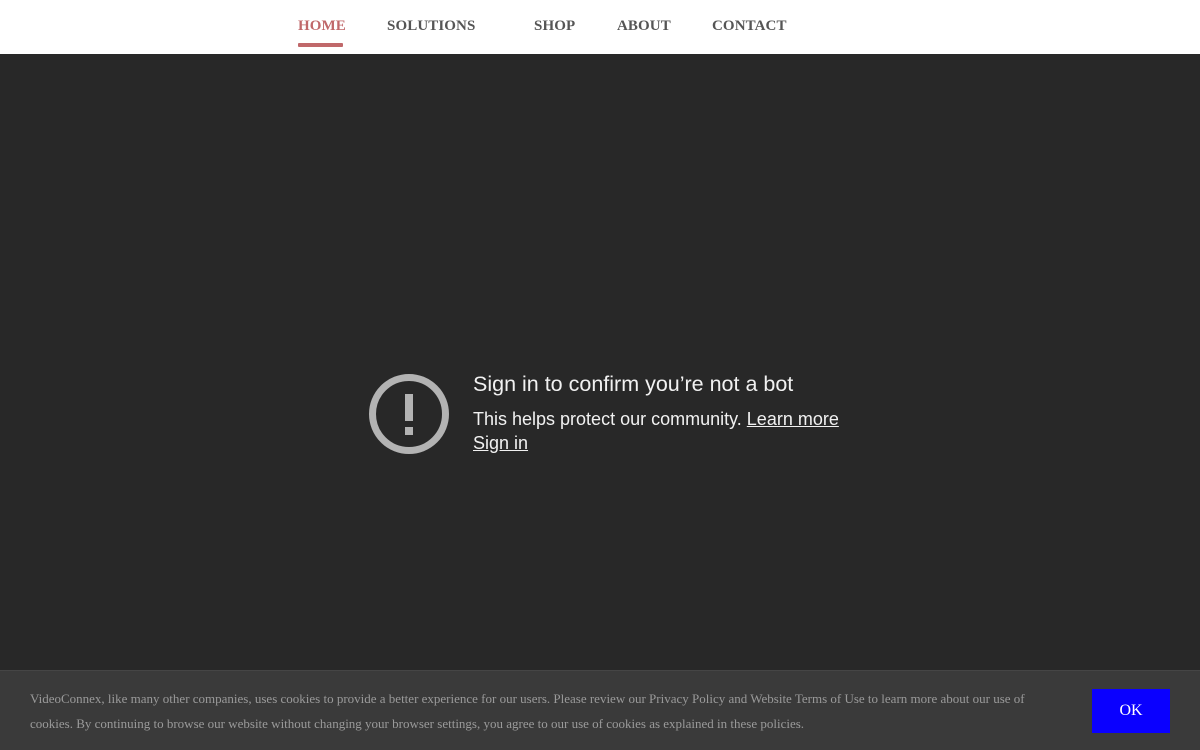 Image resolution: width=1200 pixels, height=750 pixels. I want to click on top-navigation: HOME SOLUTIONS SHOP ABOUT CONTACT, so click(600, 27).